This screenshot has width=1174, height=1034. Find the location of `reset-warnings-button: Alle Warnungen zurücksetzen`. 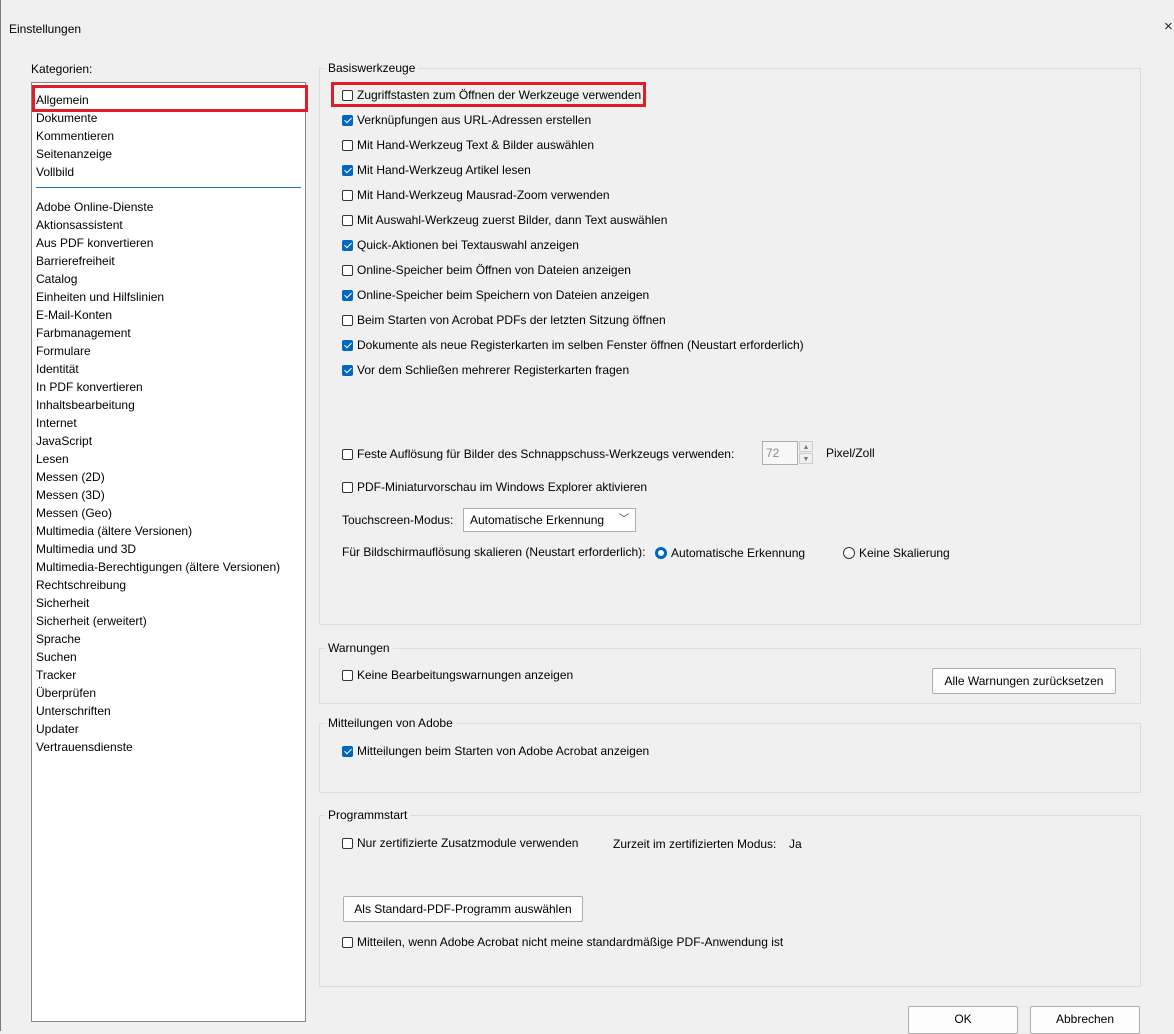

reset-warnings-button: Alle Warnungen zurücksetzen is located at coordinates (1024, 681).